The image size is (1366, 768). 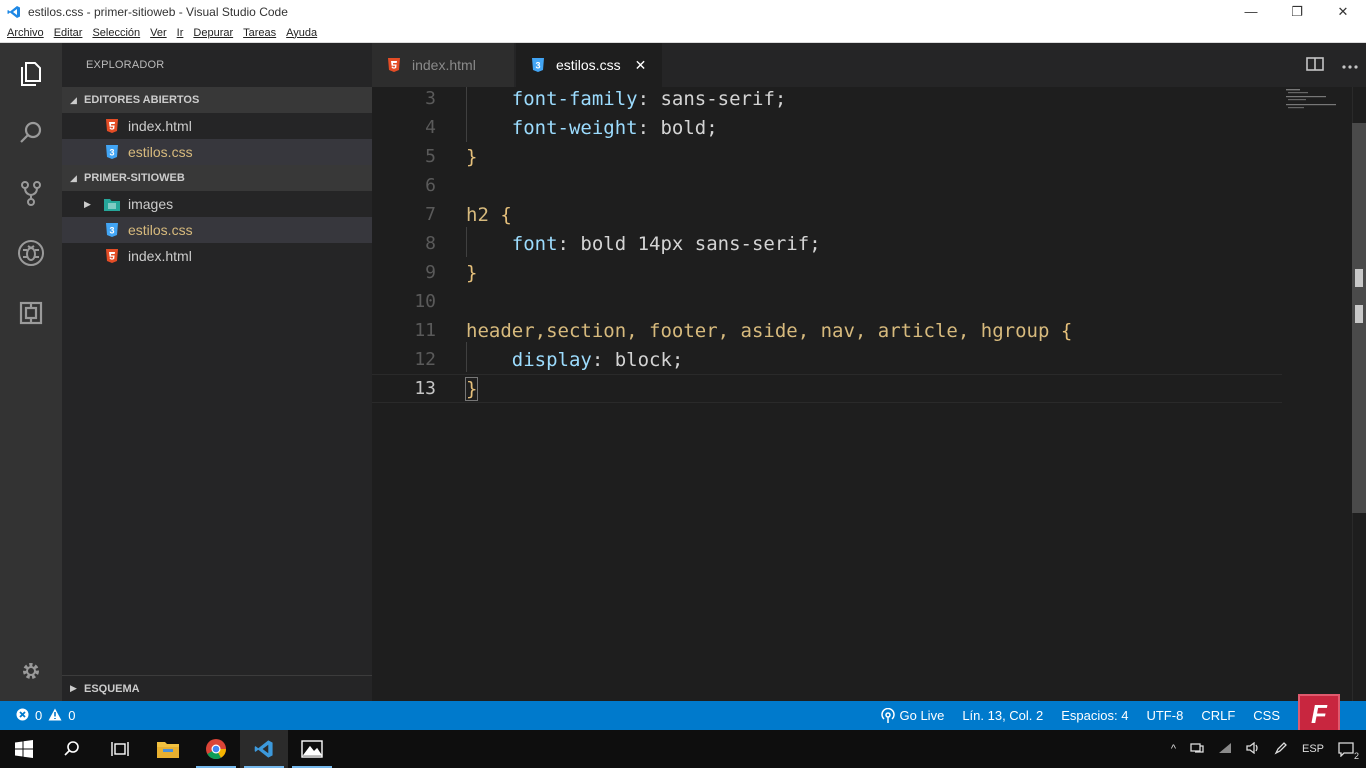 I want to click on tree-item-label: index.html, so click(x=160, y=256).